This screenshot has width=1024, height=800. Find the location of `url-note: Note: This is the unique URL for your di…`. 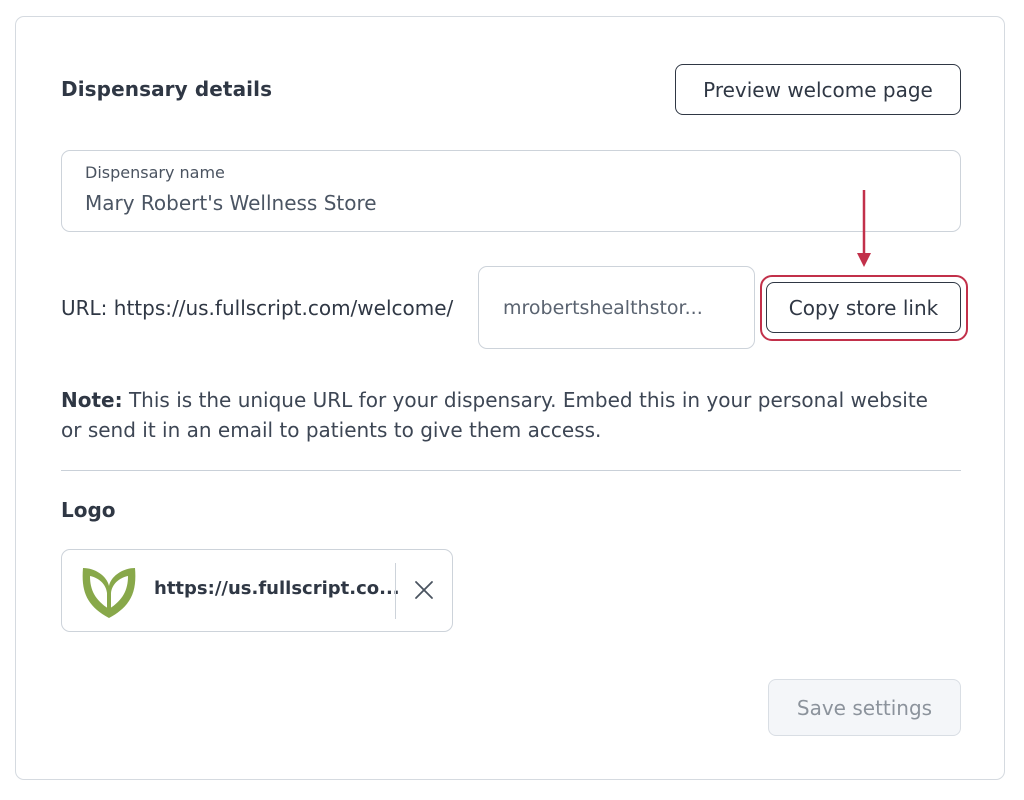

url-note: Note: This is the unique URL for your di… is located at coordinates (501, 415).